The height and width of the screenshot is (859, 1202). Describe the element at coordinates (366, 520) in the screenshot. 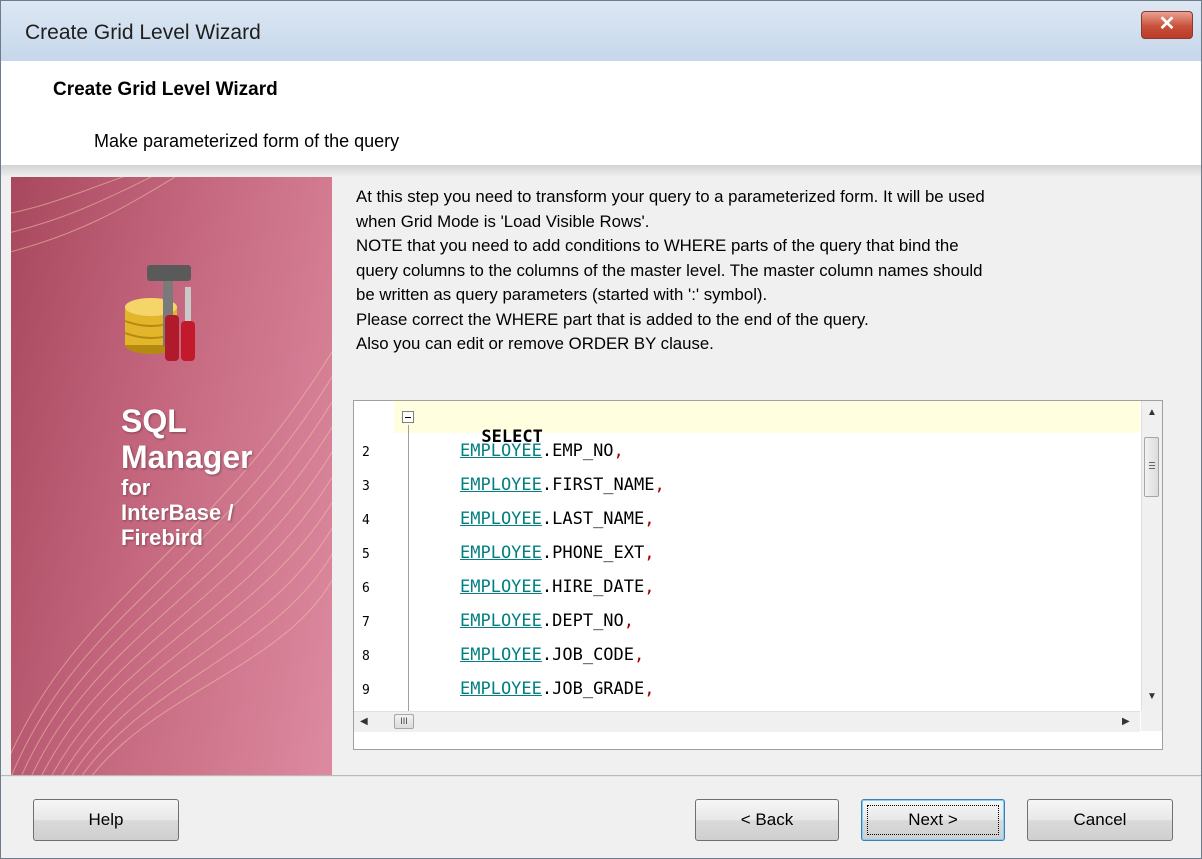

I see `line-number: 4` at that location.